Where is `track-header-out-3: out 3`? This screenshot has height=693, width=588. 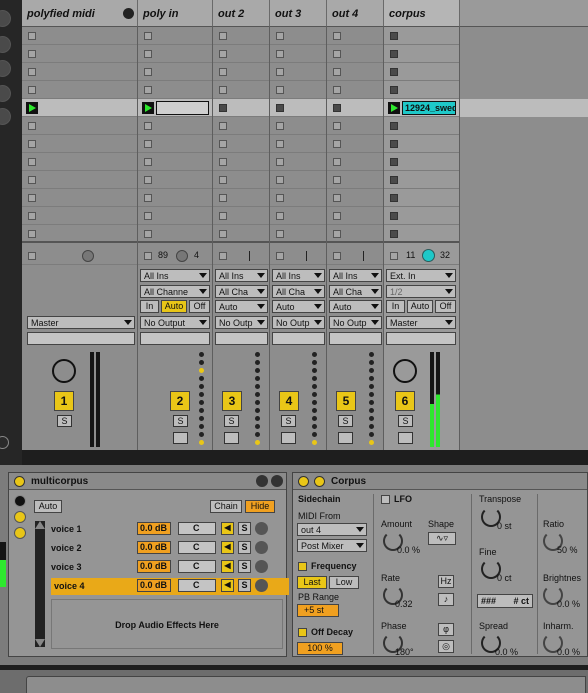 track-header-out-3: out 3 is located at coordinates (298, 13).